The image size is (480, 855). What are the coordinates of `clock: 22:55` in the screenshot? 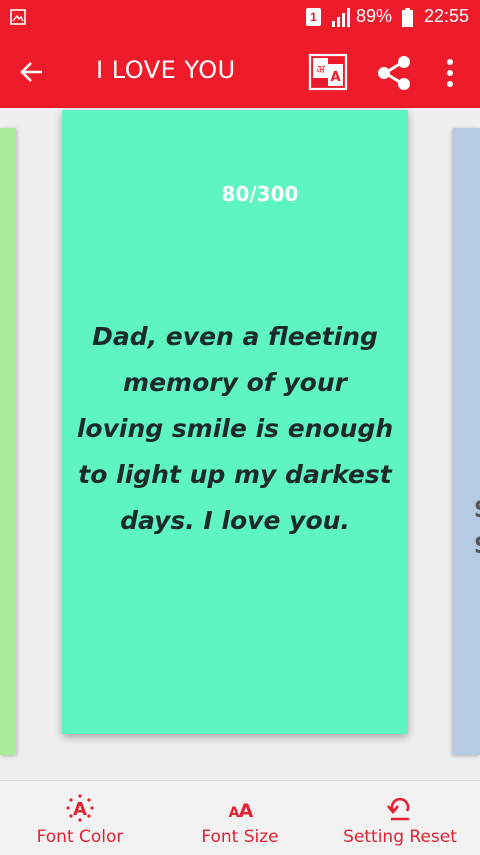 It's located at (447, 16).